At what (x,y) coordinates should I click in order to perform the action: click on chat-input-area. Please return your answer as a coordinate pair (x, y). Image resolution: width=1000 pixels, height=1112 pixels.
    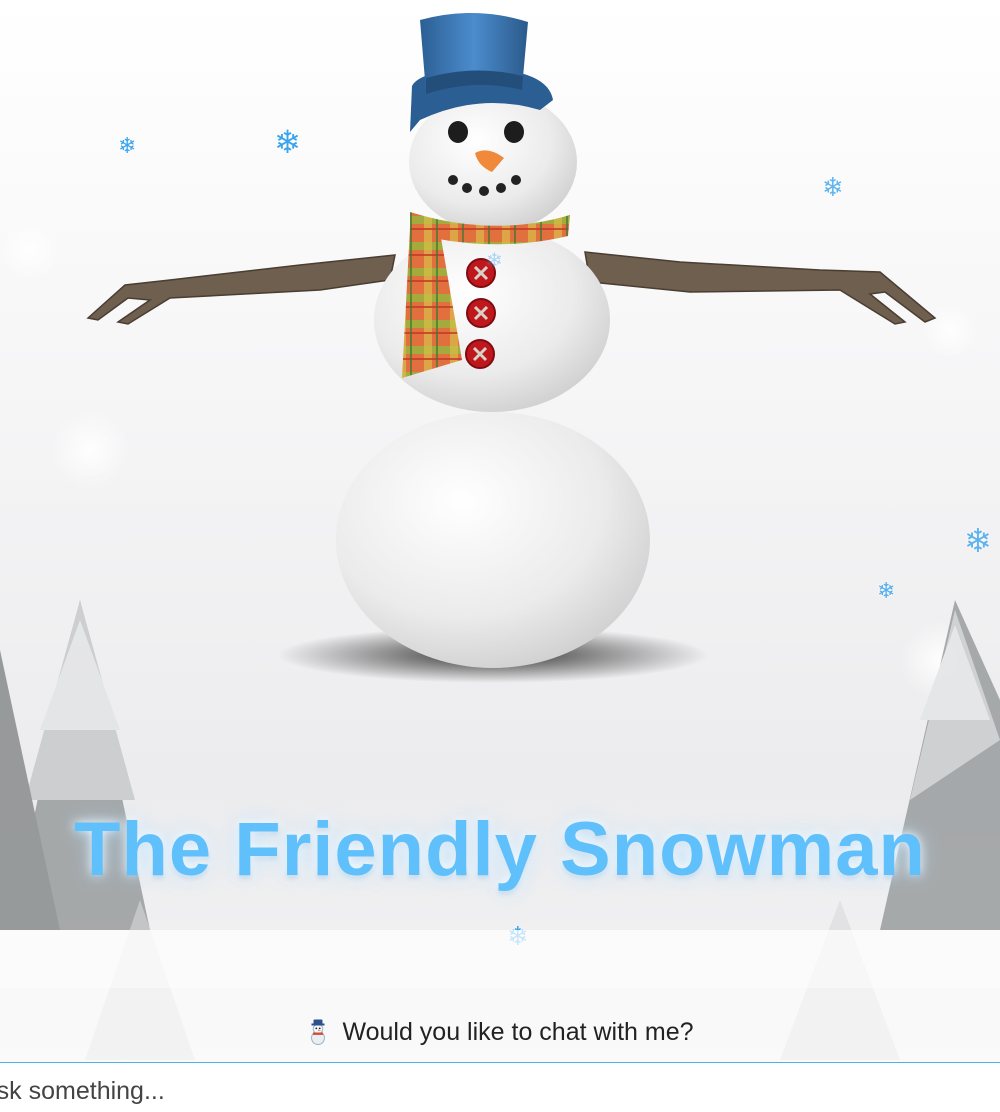
    Looking at the image, I should click on (500, 1087).